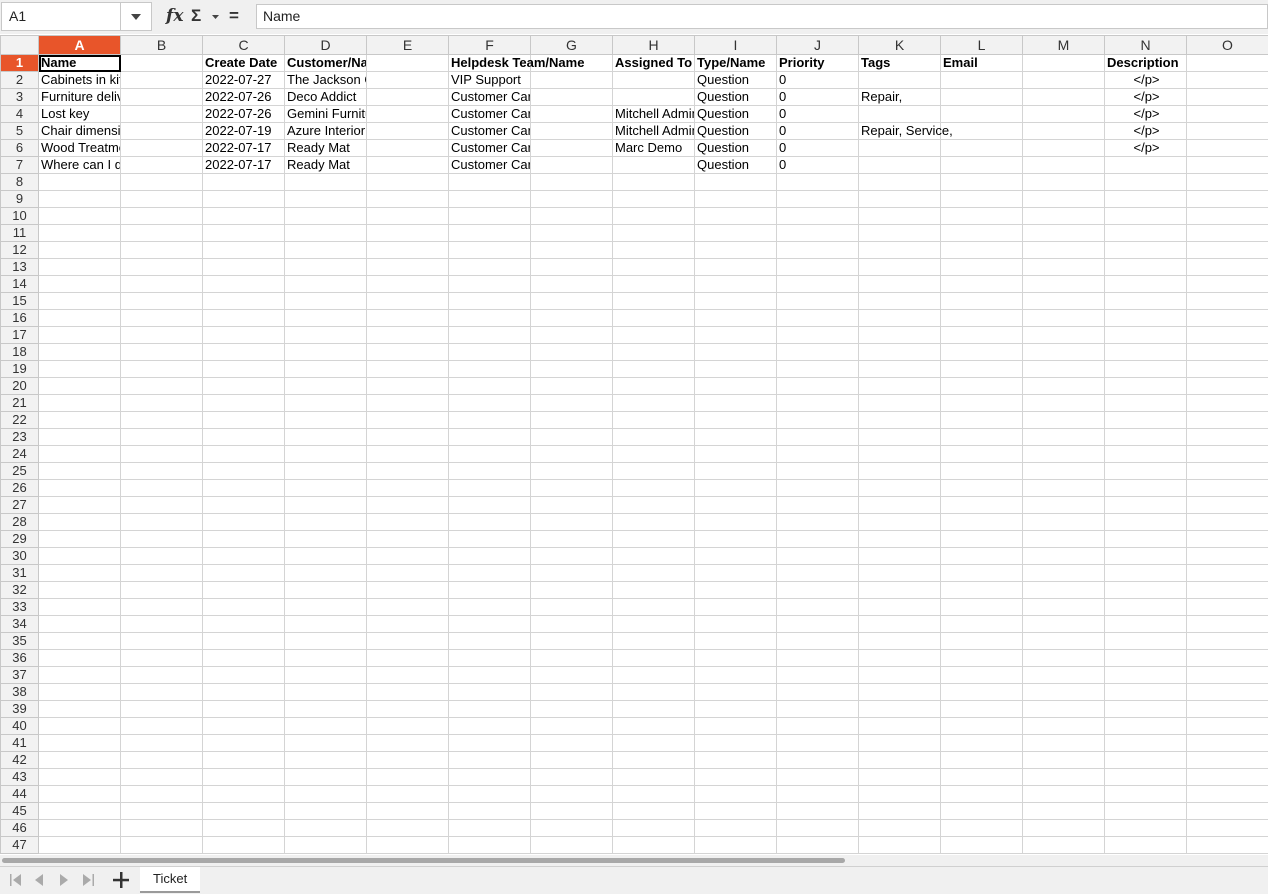 Image resolution: width=1268 pixels, height=894 pixels. Describe the element at coordinates (243, 284) in the screenshot. I see `cell-c14` at that location.